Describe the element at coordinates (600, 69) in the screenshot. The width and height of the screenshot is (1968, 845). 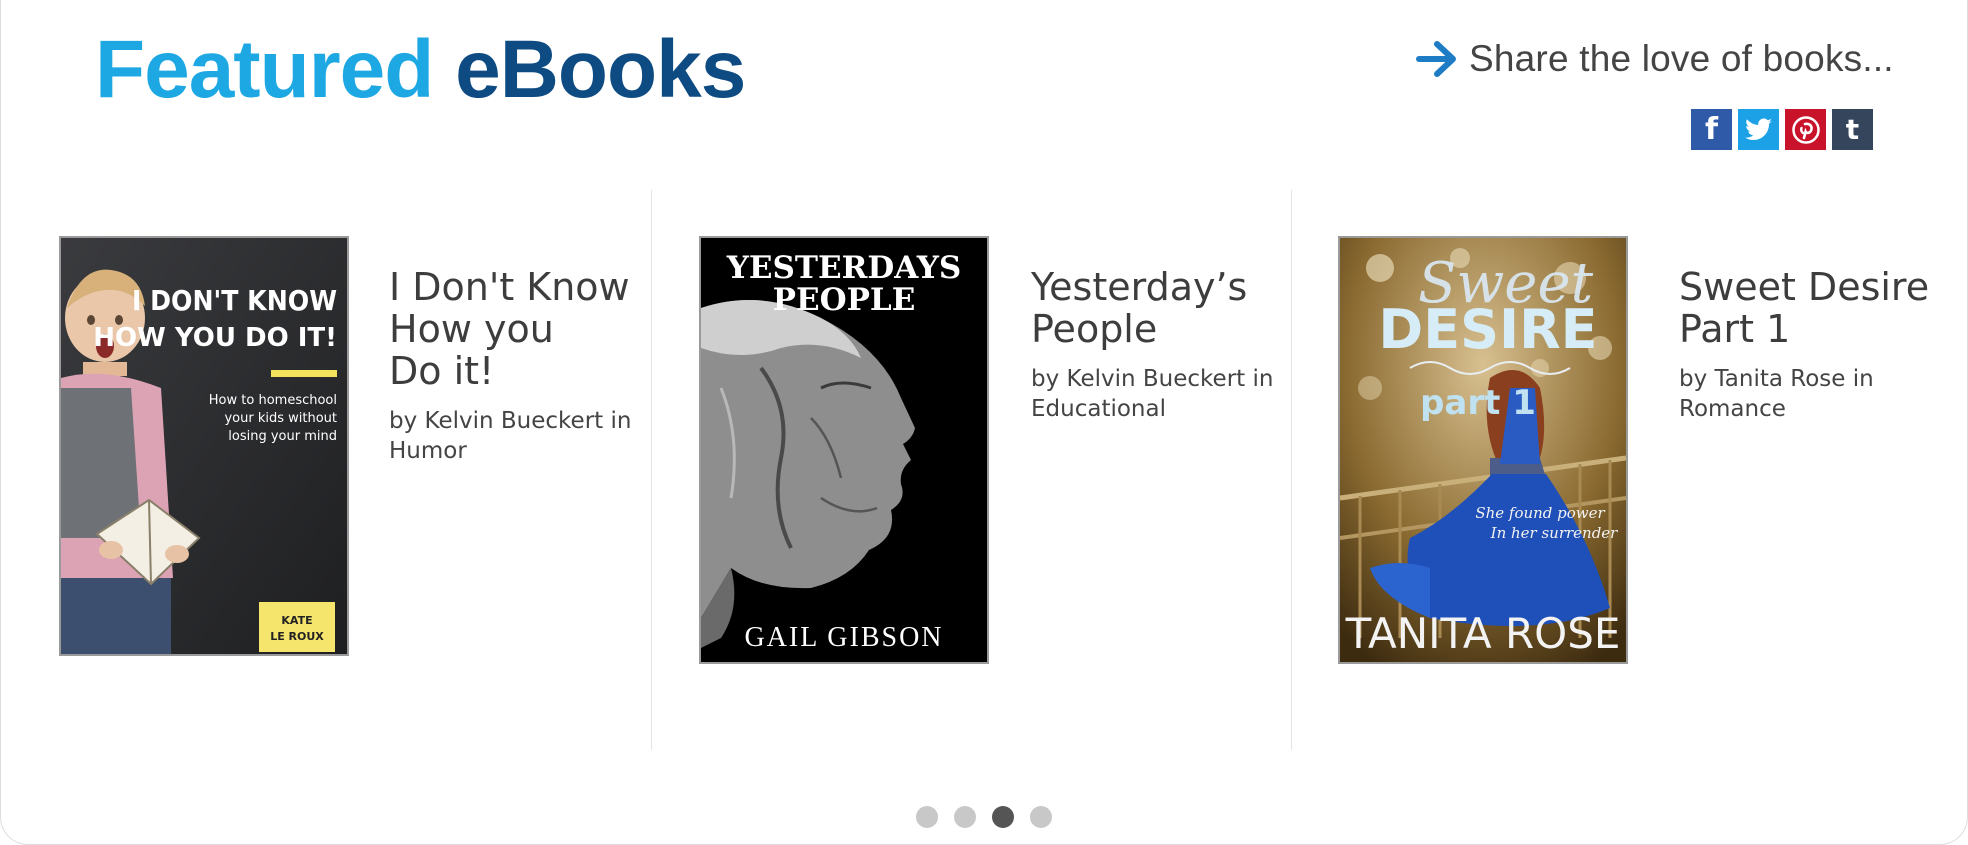
I see `title-ebooks: eBooks` at that location.